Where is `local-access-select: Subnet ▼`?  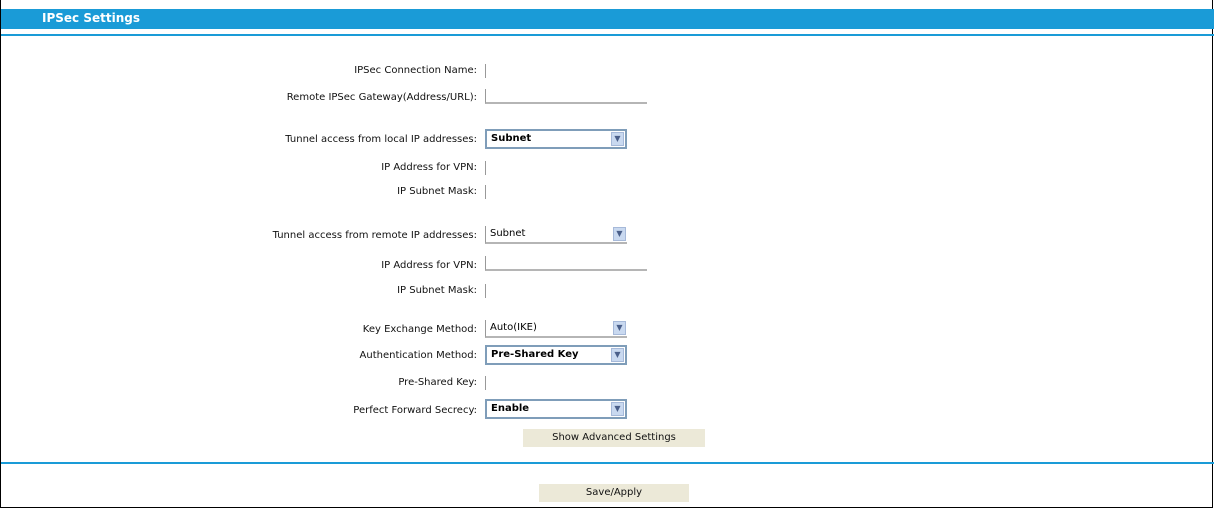
local-access-select: Subnet ▼ is located at coordinates (556, 139).